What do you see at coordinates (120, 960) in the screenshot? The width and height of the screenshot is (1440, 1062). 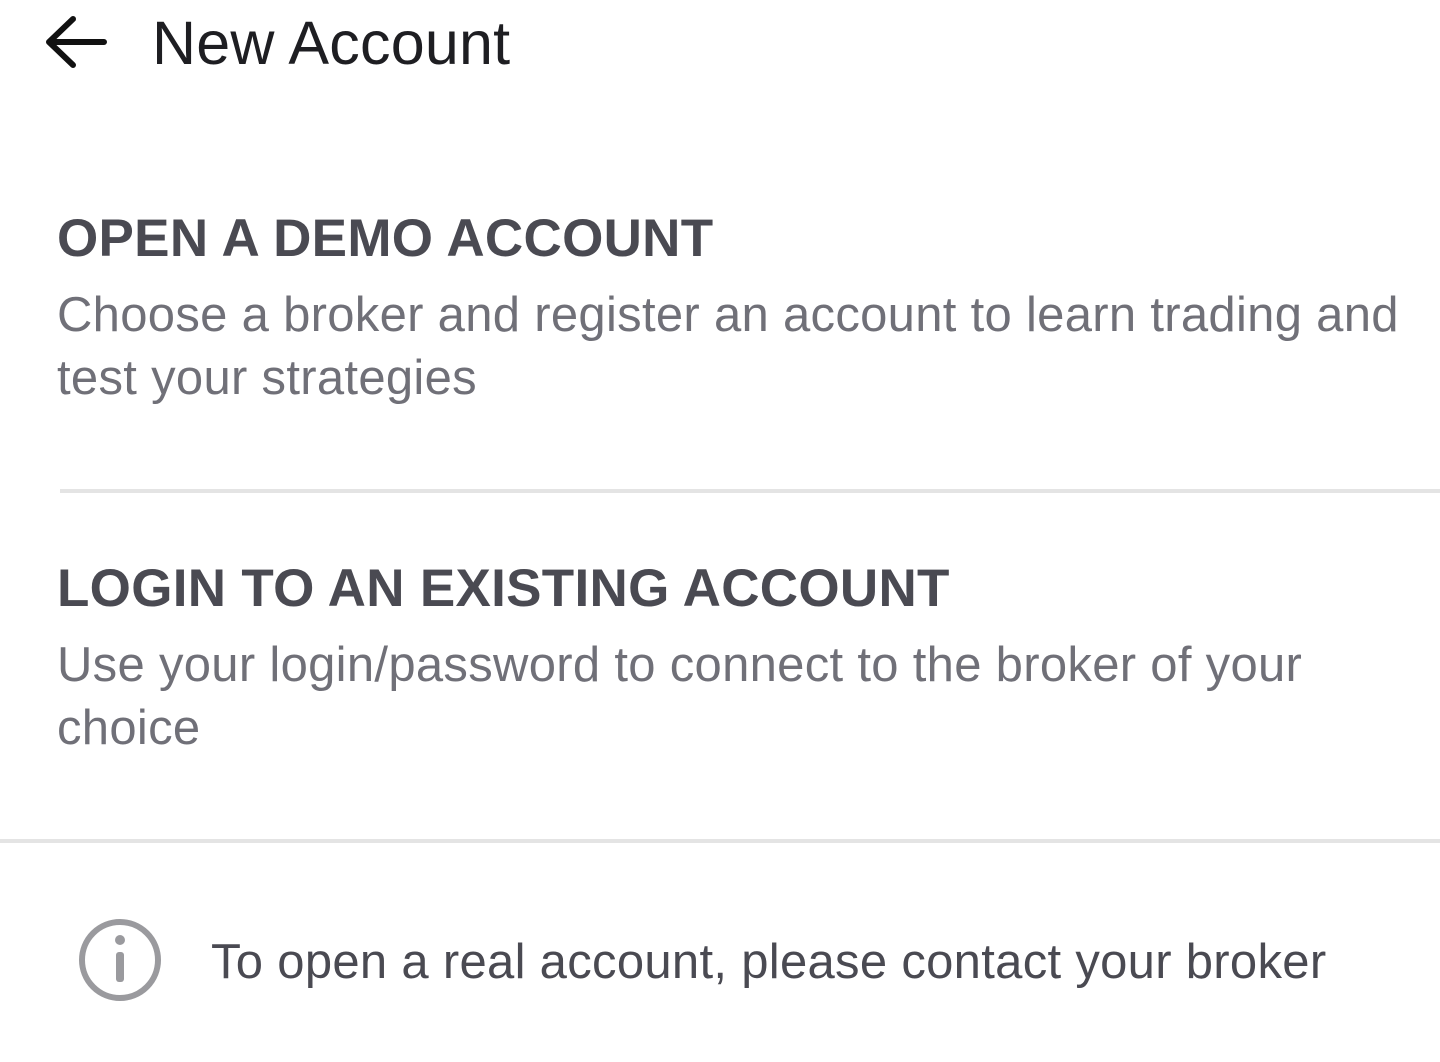 I see `info-icon` at bounding box center [120, 960].